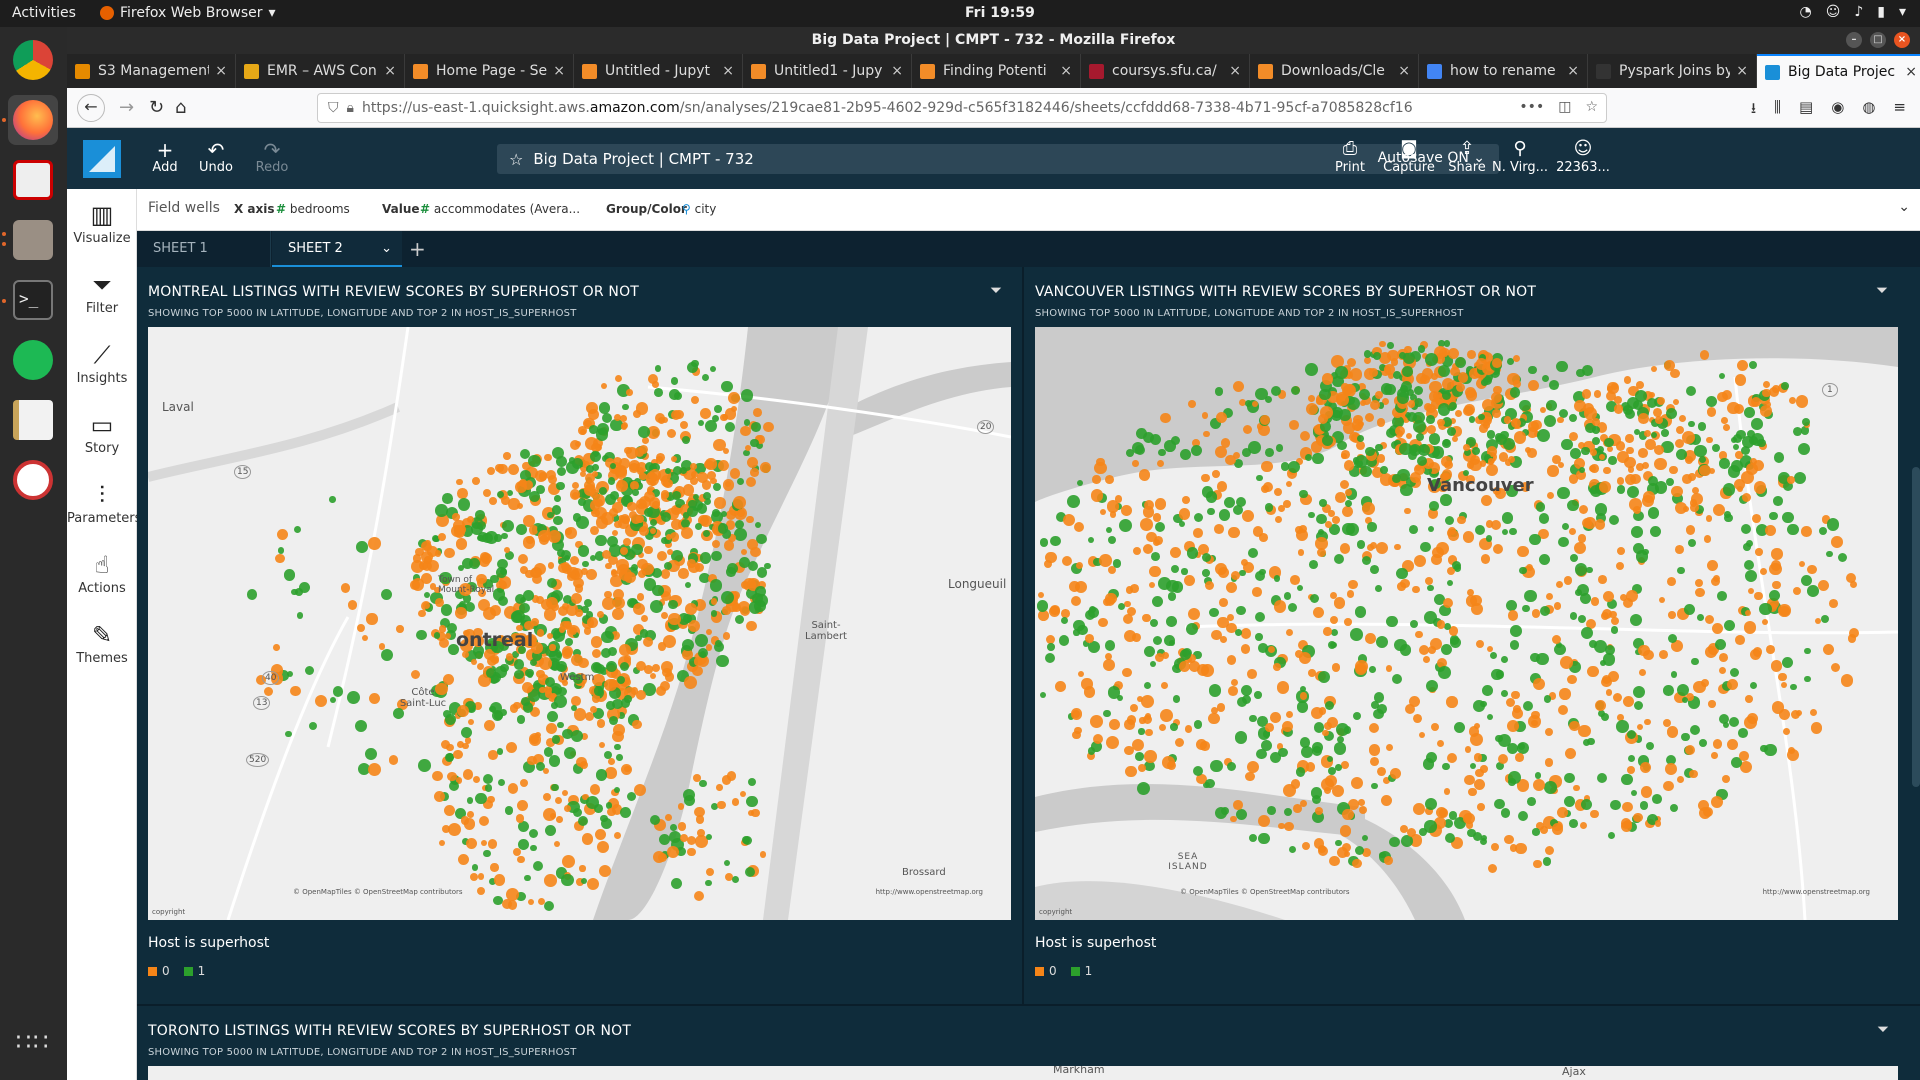 The height and width of the screenshot is (1080, 1920). What do you see at coordinates (320, 71) in the screenshot?
I see `browser-tab: EMR – AWS Con ×` at bounding box center [320, 71].